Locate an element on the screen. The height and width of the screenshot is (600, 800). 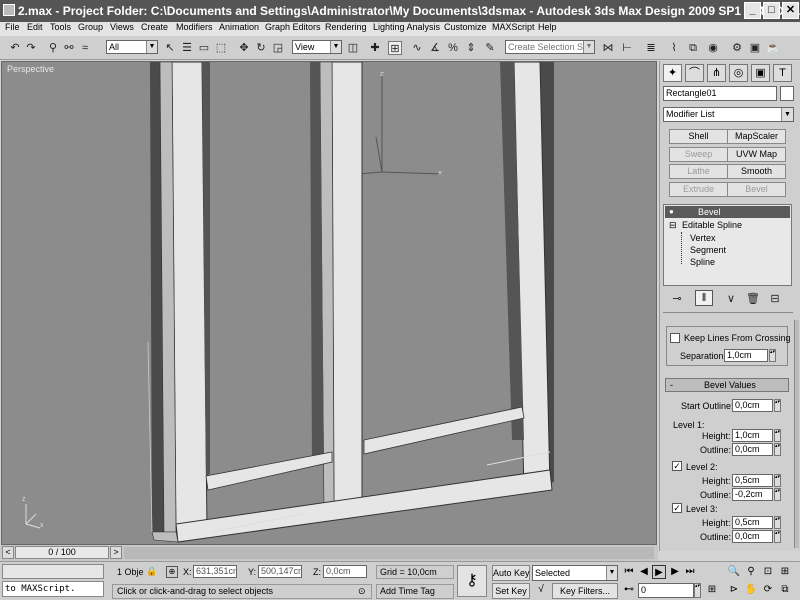
modifier-mapscaler-button: MapScaler is located at coordinates (756, 136).